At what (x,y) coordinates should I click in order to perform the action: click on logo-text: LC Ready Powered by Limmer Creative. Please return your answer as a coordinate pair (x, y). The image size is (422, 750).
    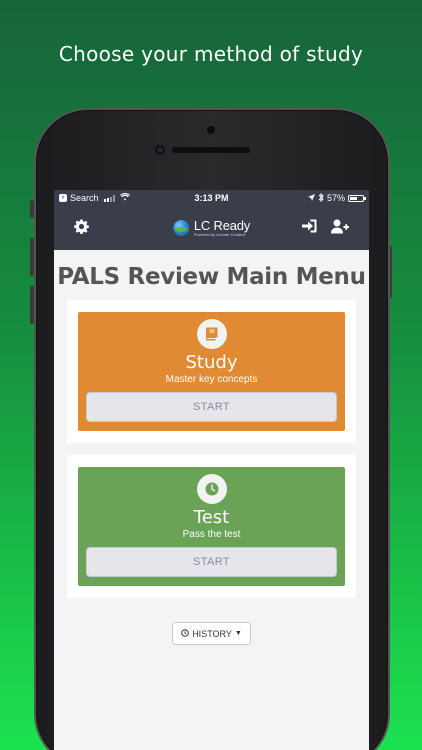
    Looking at the image, I should click on (222, 228).